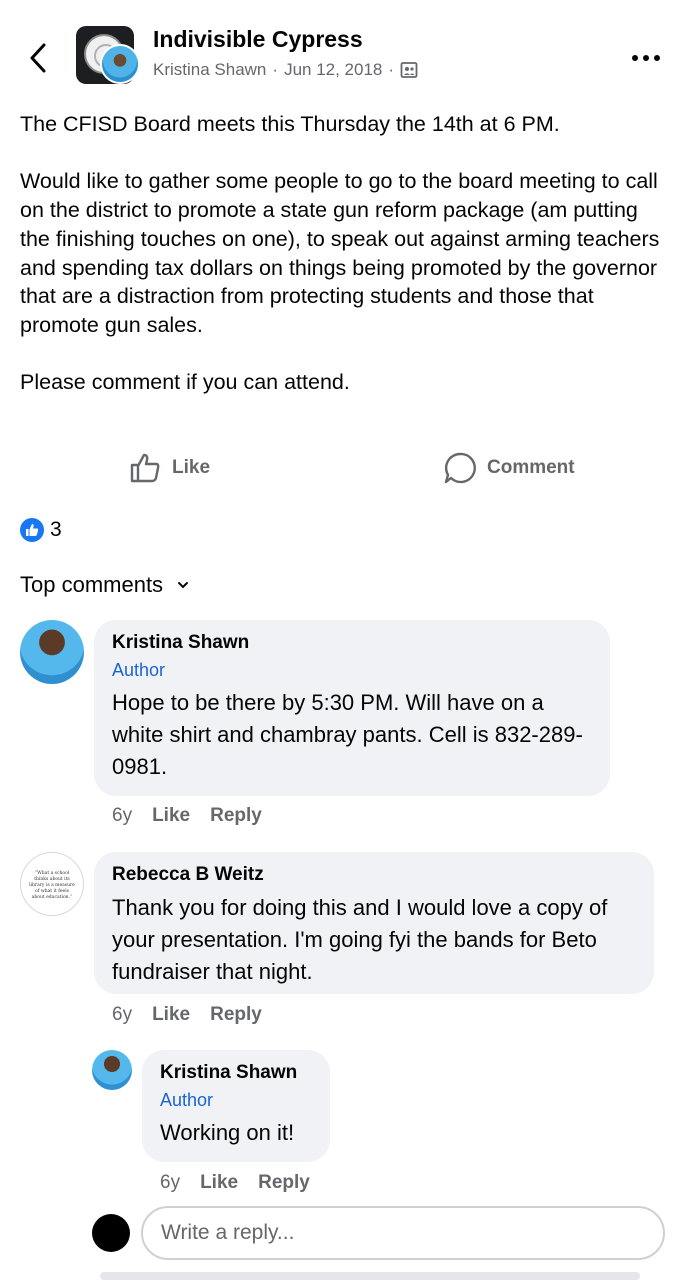 The image size is (684, 1280). Describe the element at coordinates (209, 70) in the screenshot. I see `author-name: Kristina Shawn` at that location.